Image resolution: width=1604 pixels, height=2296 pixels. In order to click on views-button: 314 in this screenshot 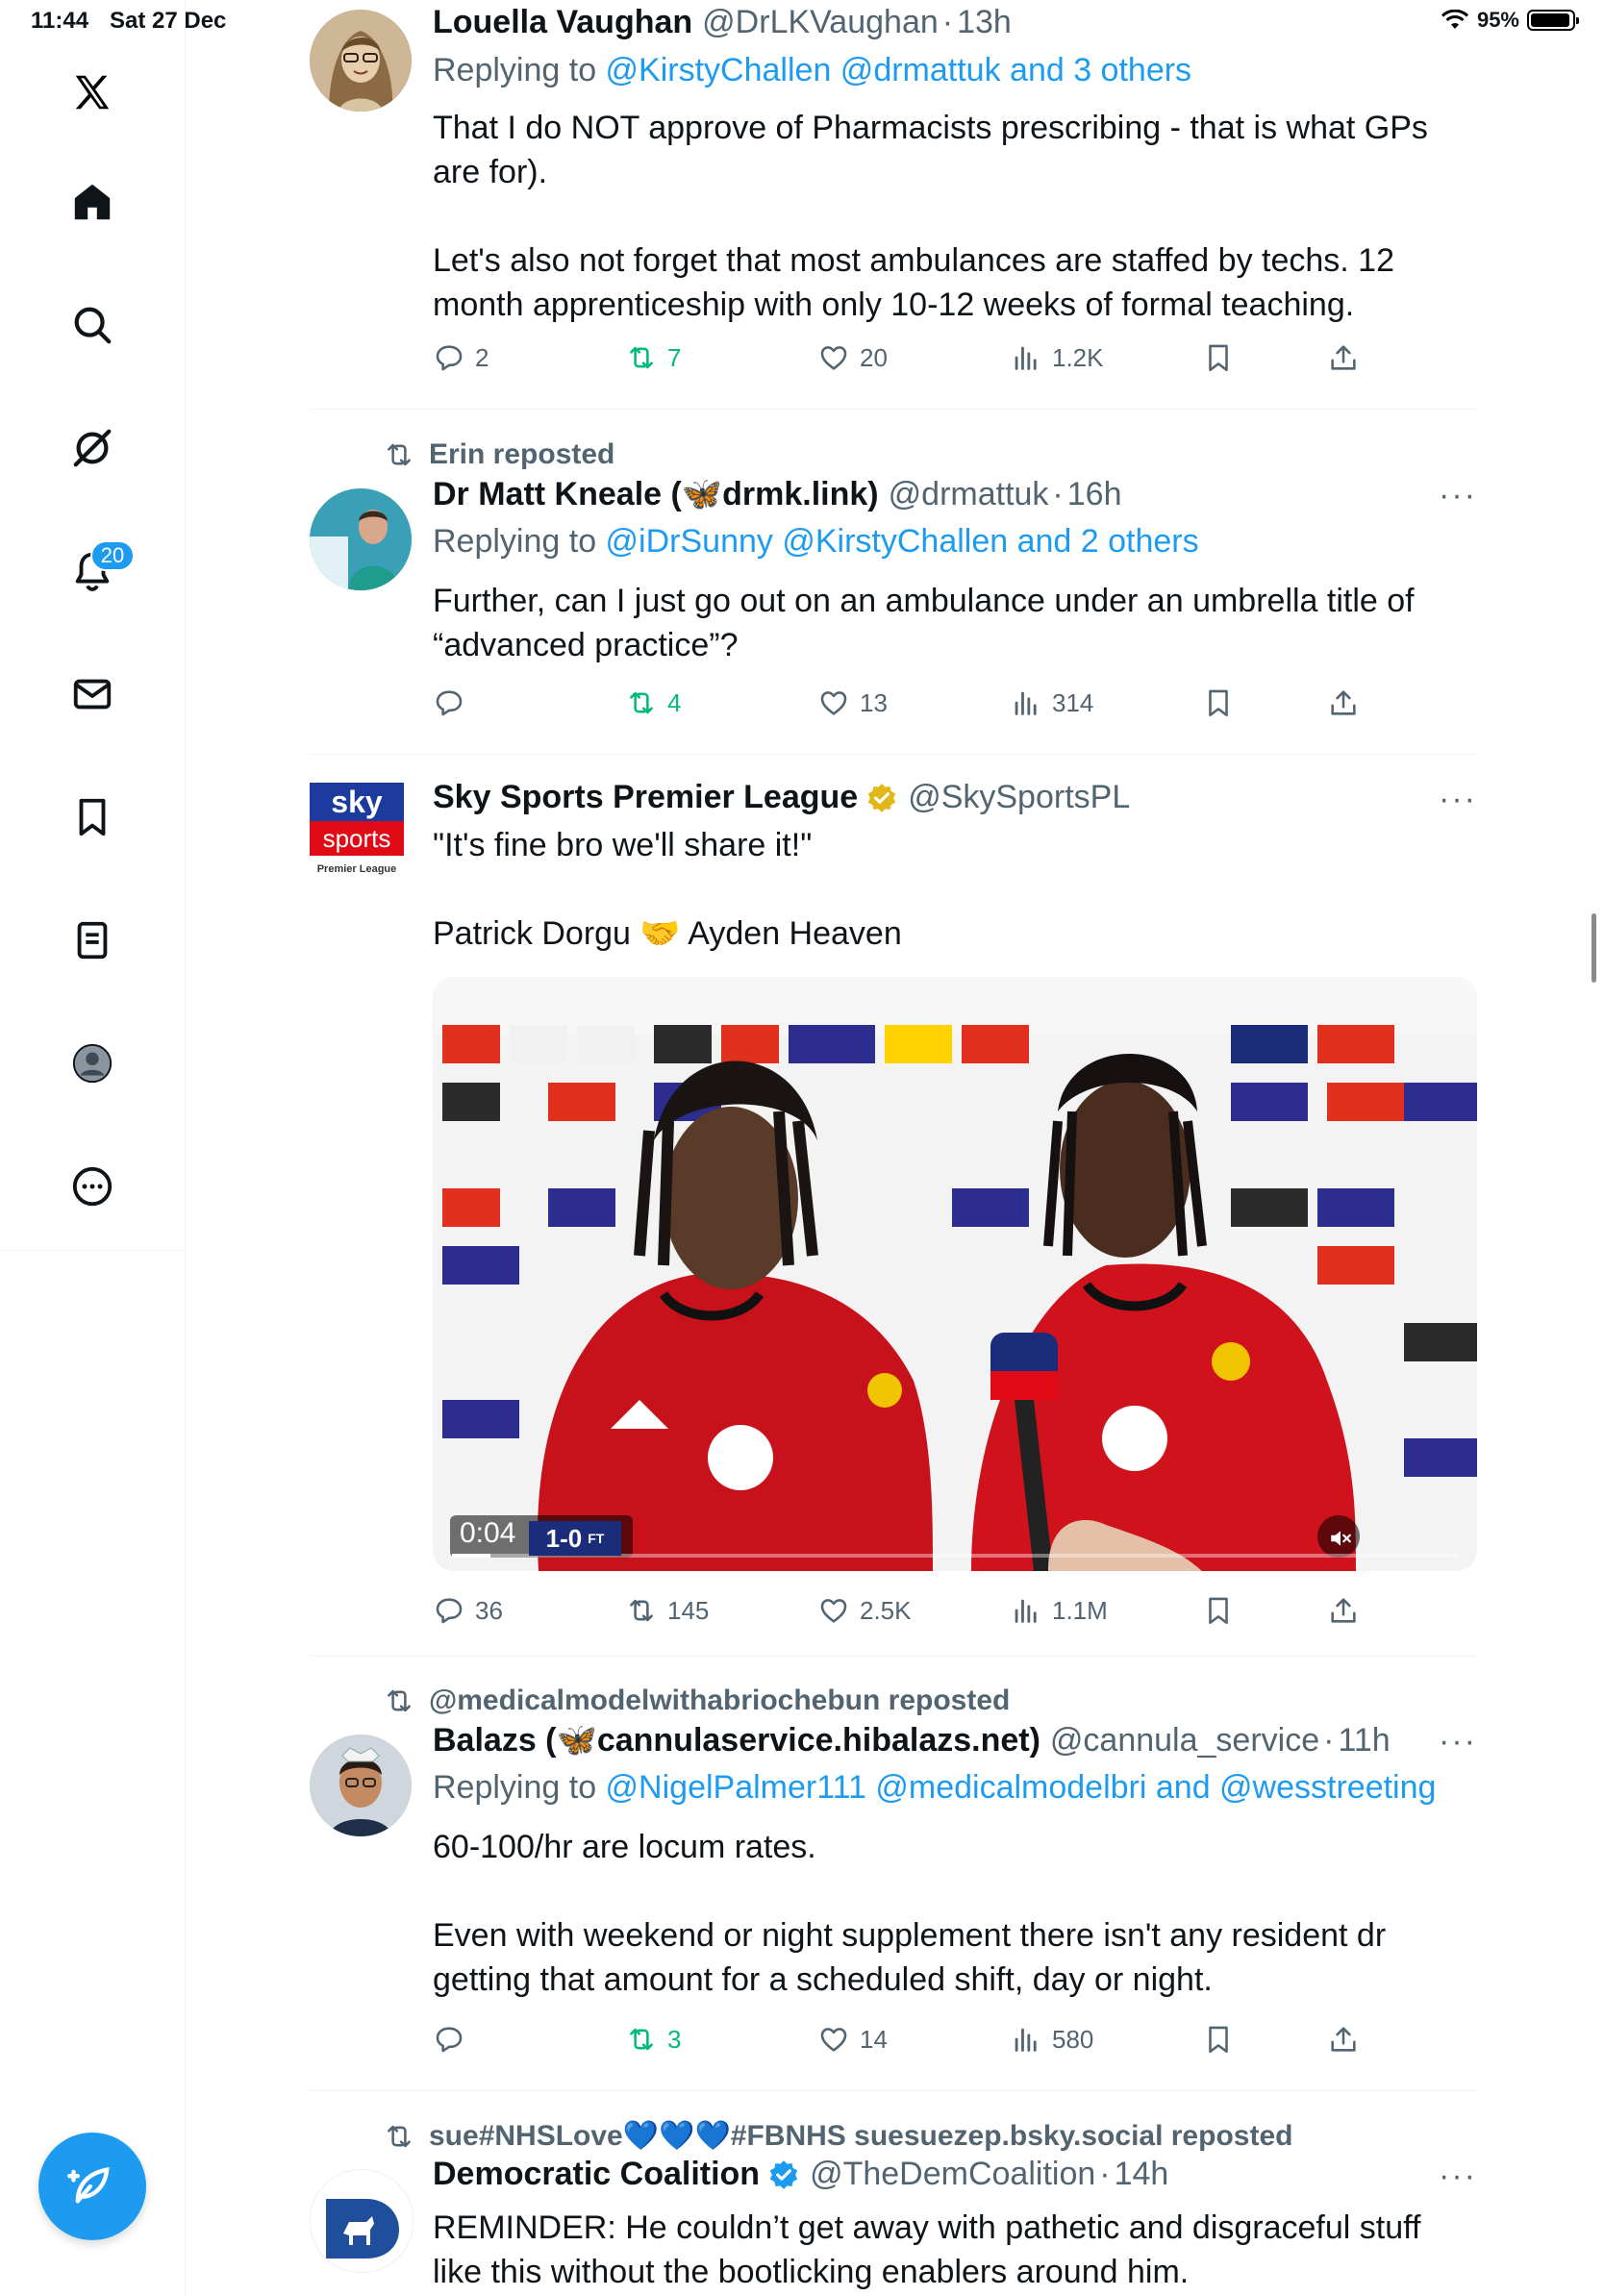, I will do `click(1051, 702)`.